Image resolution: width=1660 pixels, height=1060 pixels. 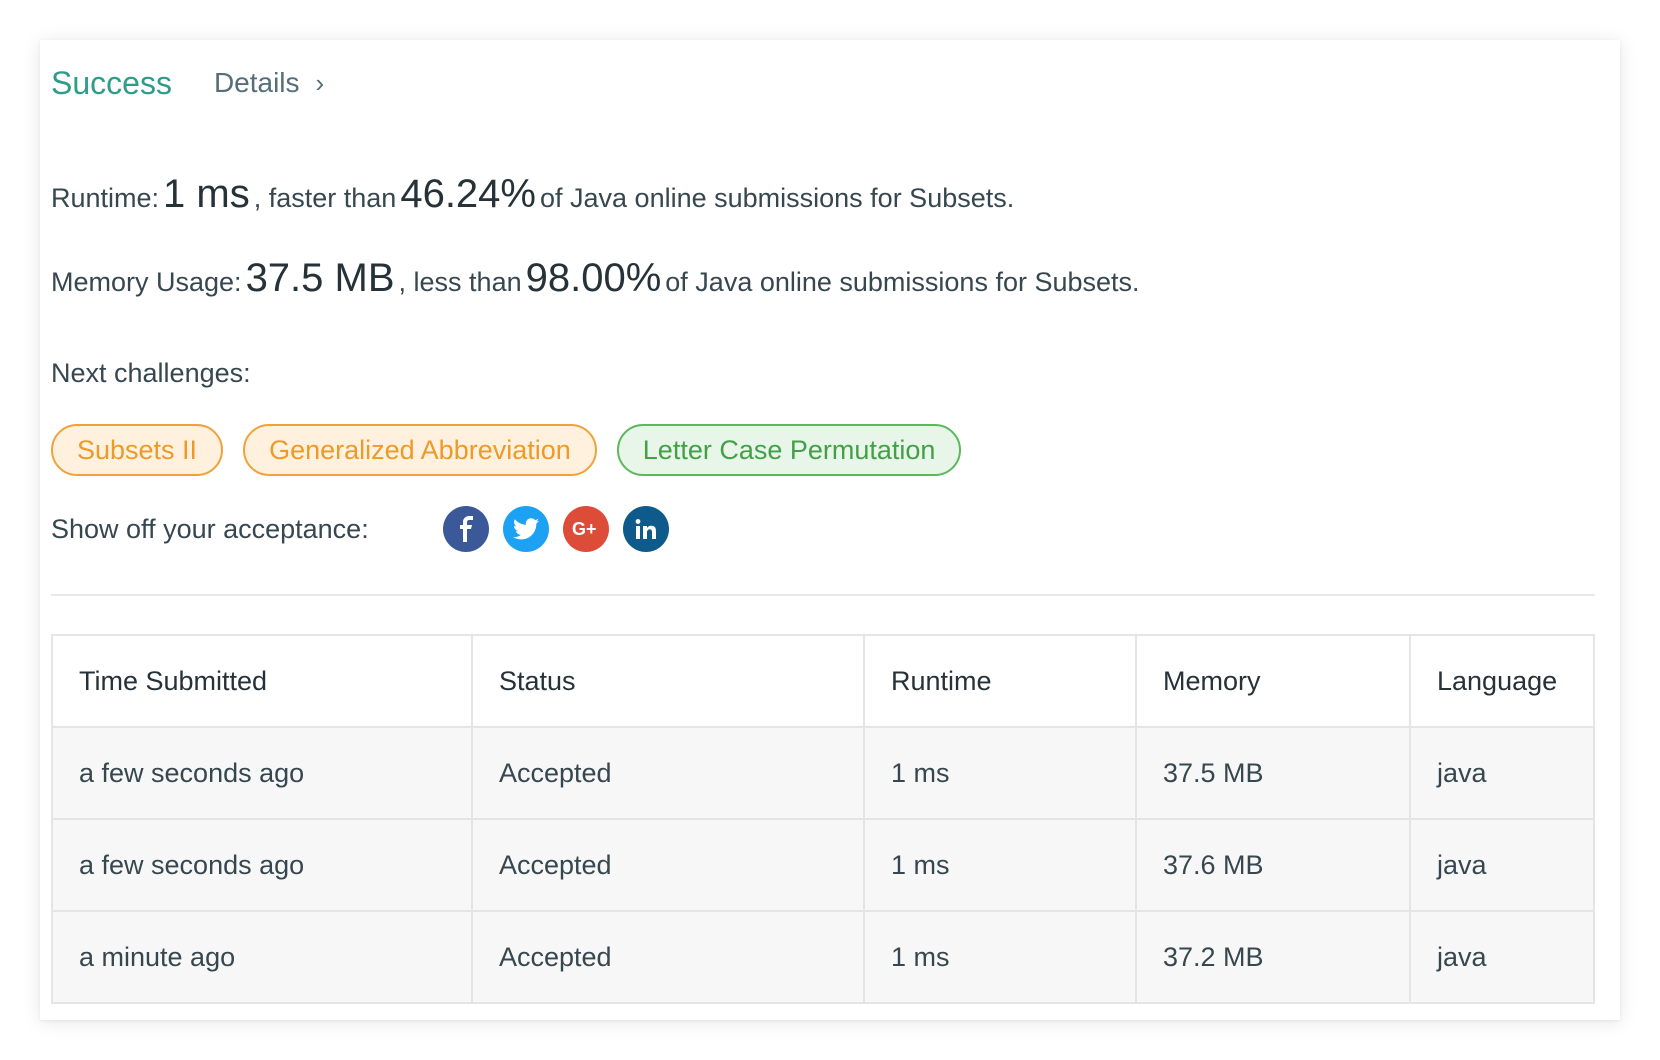 What do you see at coordinates (187, 83) in the screenshot?
I see `result-header: Success Details ›` at bounding box center [187, 83].